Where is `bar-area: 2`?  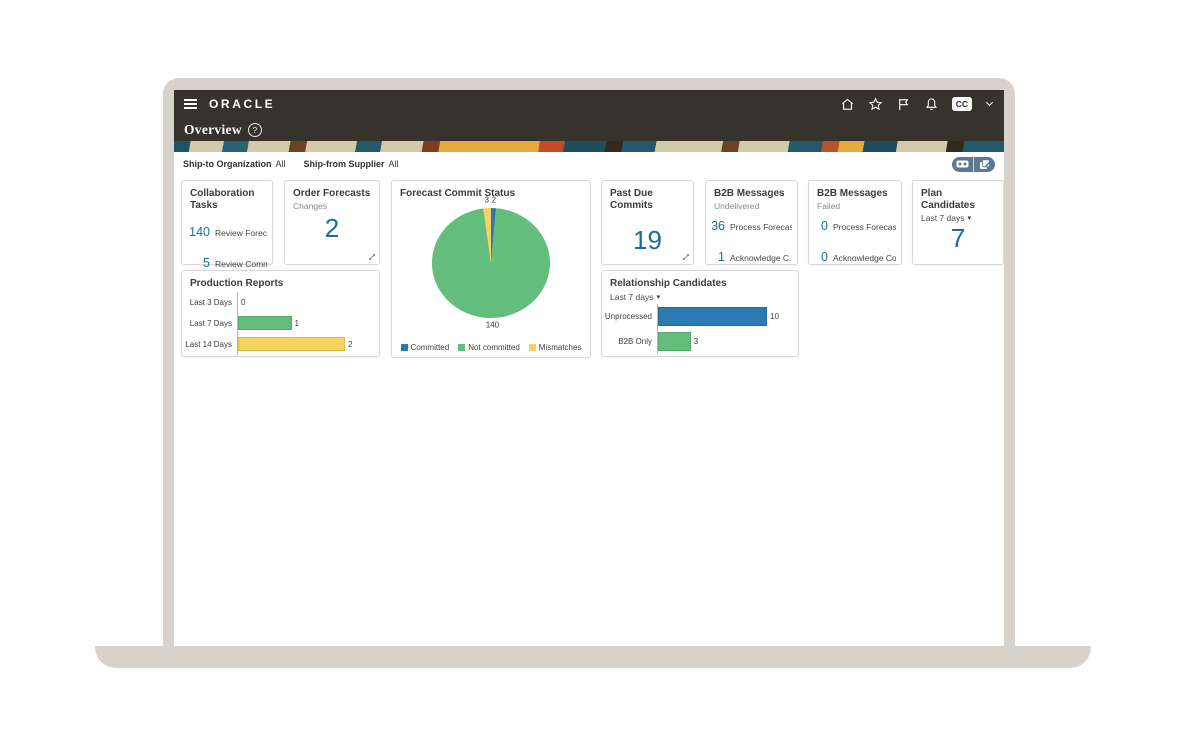 bar-area: 2 is located at coordinates (308, 344).